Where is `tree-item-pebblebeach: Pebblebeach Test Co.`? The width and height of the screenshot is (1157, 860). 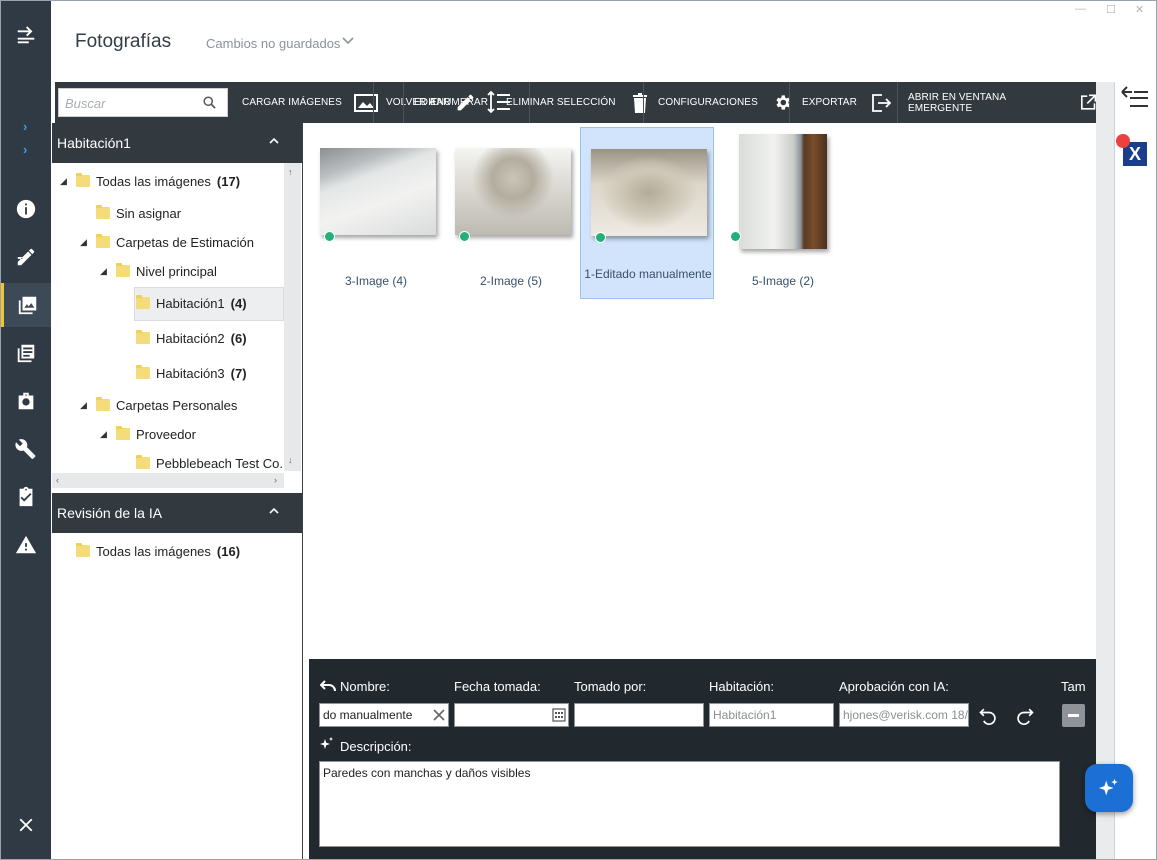 tree-item-pebblebeach: Pebblebeach Test Co. is located at coordinates (209, 463).